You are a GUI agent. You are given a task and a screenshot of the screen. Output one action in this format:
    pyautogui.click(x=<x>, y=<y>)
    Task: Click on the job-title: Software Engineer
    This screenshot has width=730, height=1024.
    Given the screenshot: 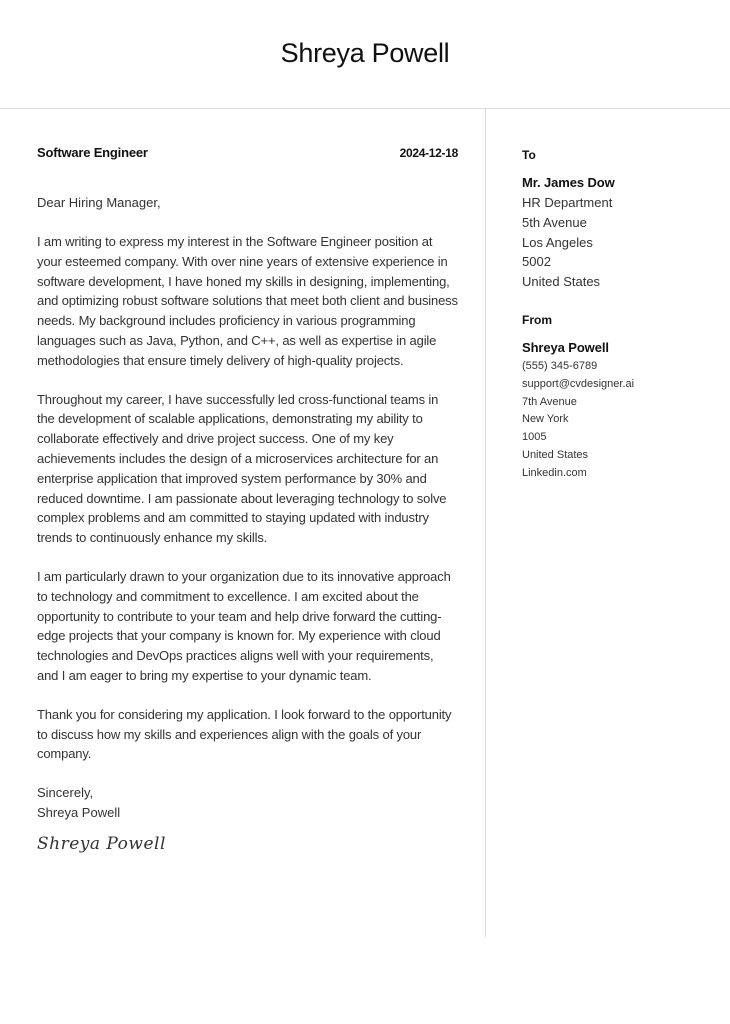 What is the action you would take?
    pyautogui.click(x=92, y=152)
    